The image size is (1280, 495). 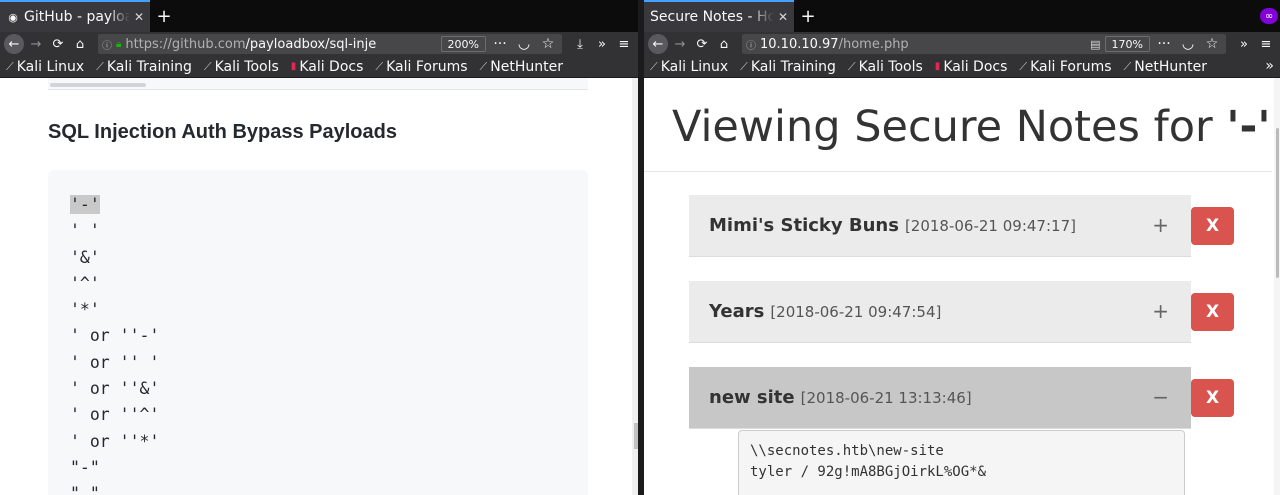 I want to click on bookmarks-overflow-icon: », so click(x=1269, y=66).